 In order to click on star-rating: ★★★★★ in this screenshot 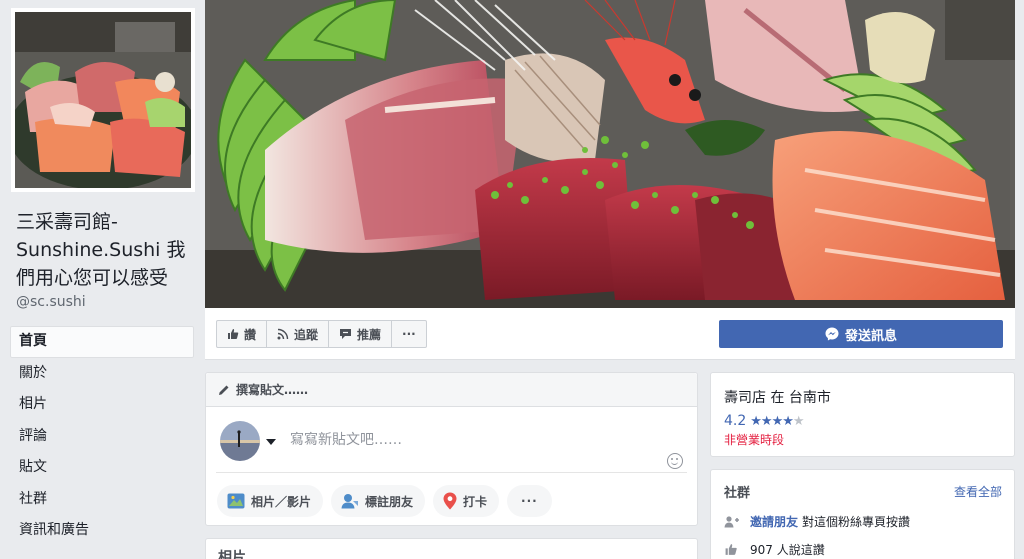, I will do `click(777, 421)`.